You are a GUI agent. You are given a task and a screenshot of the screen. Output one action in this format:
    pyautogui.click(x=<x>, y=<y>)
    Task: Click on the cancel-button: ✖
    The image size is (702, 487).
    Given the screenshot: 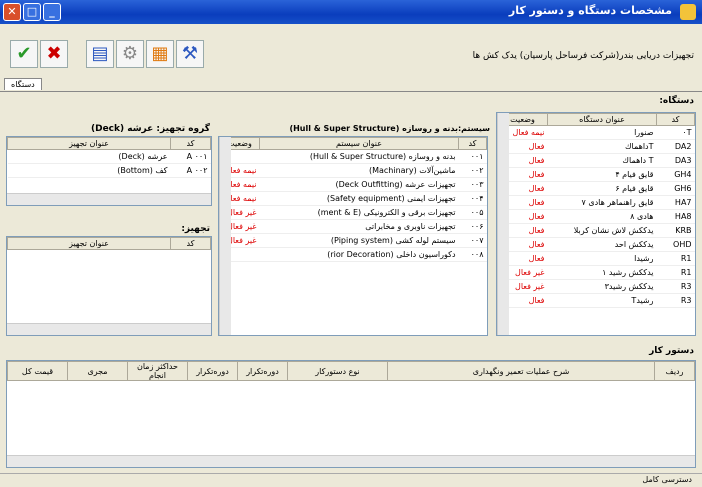 What is the action you would take?
    pyautogui.click(x=54, y=54)
    